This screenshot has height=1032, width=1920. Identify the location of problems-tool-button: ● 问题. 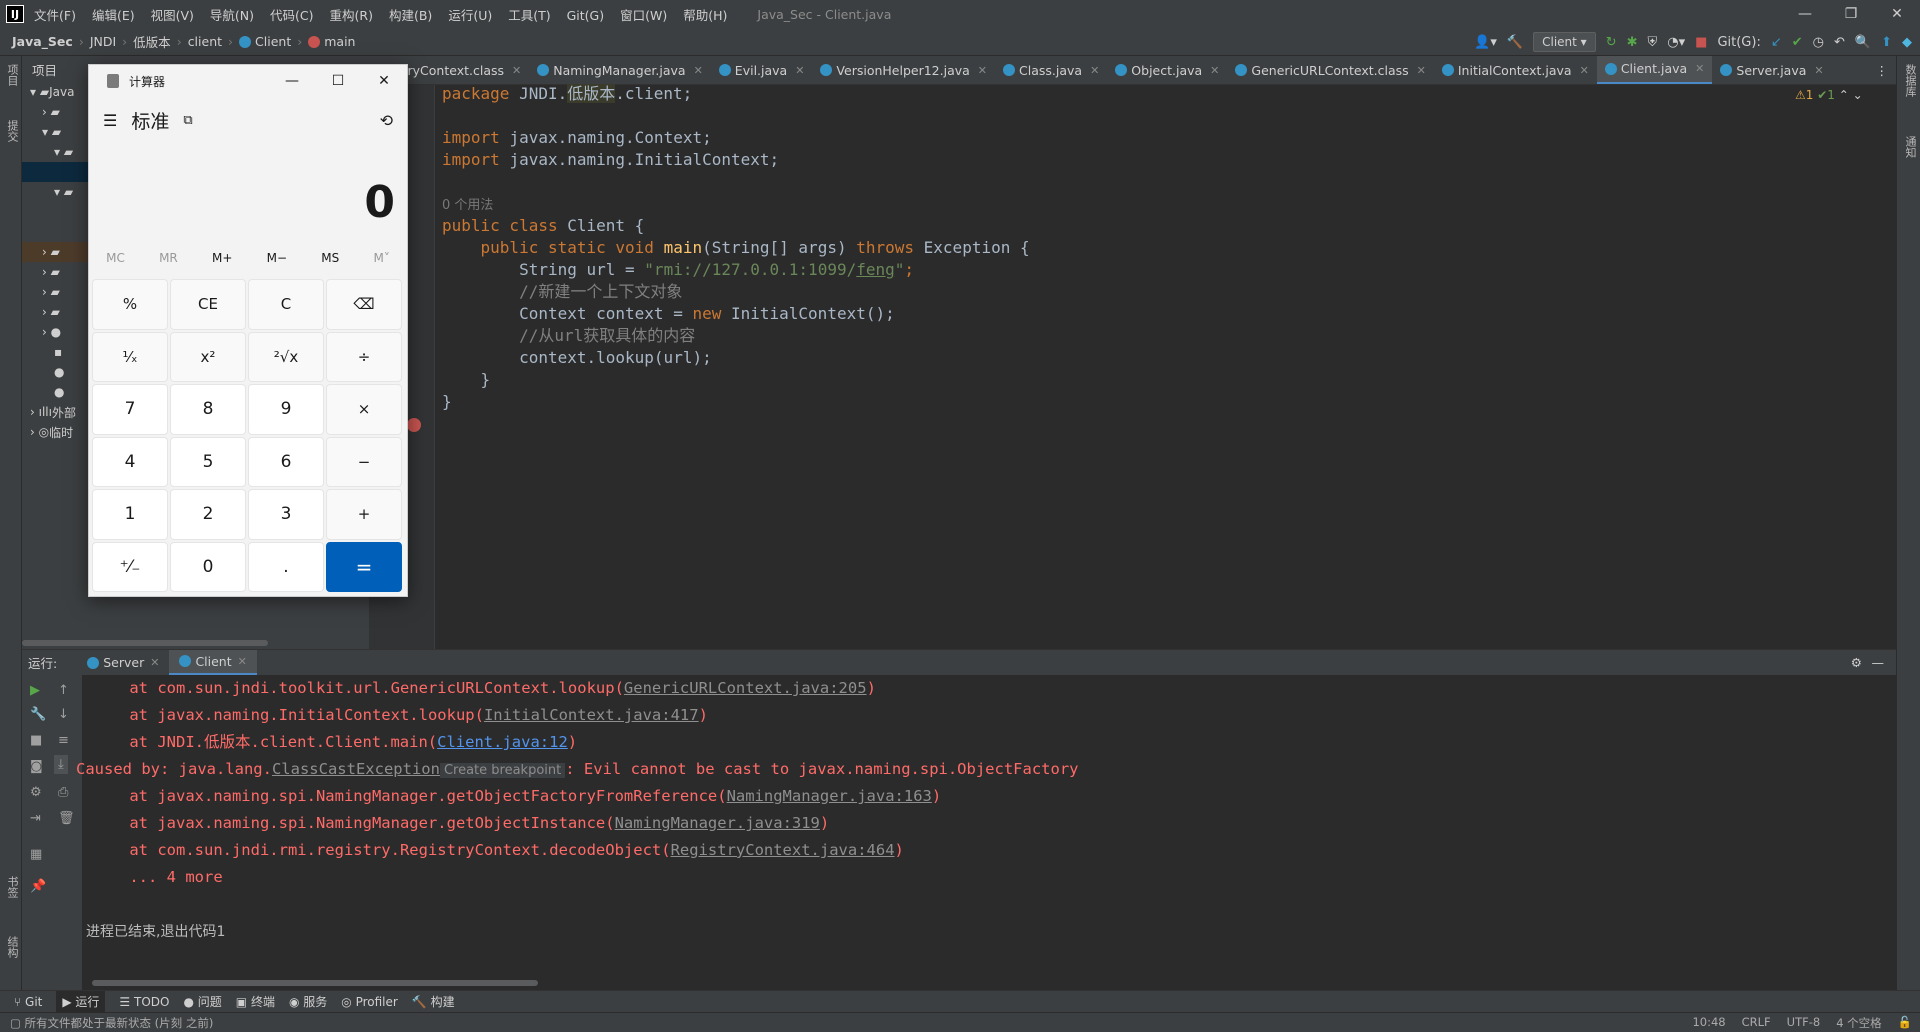
(202, 1001).